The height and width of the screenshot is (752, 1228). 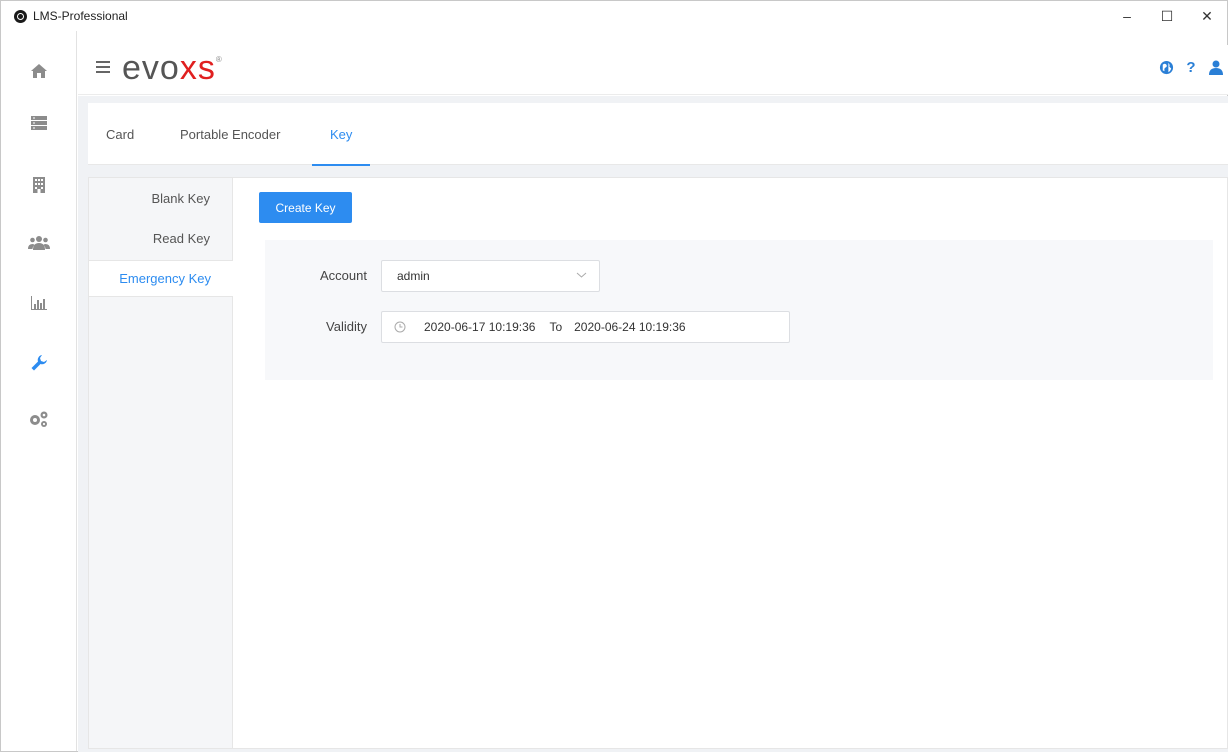 I want to click on rail-item-home, so click(x=39, y=71).